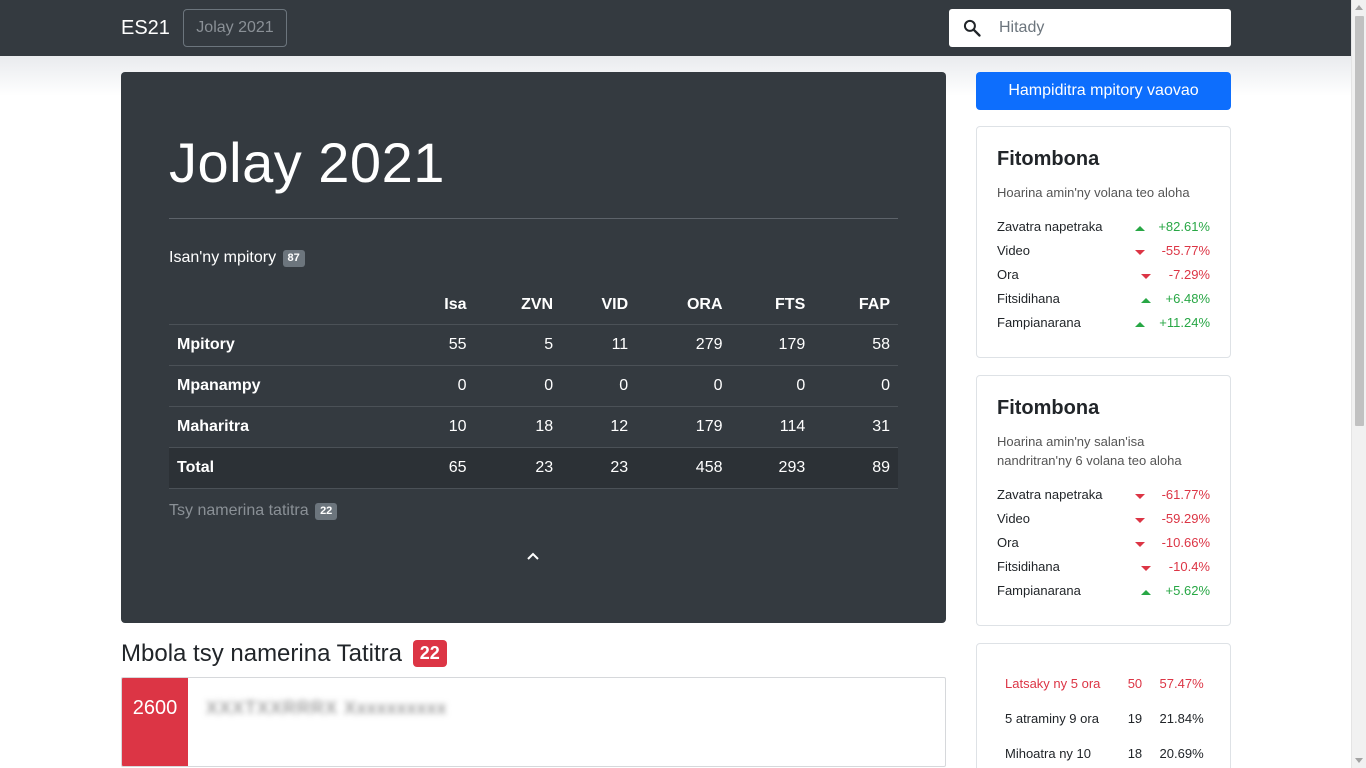 This screenshot has height=768, width=1366. Describe the element at coordinates (1185, 494) in the screenshot. I see `trend-value: -61.77%` at that location.